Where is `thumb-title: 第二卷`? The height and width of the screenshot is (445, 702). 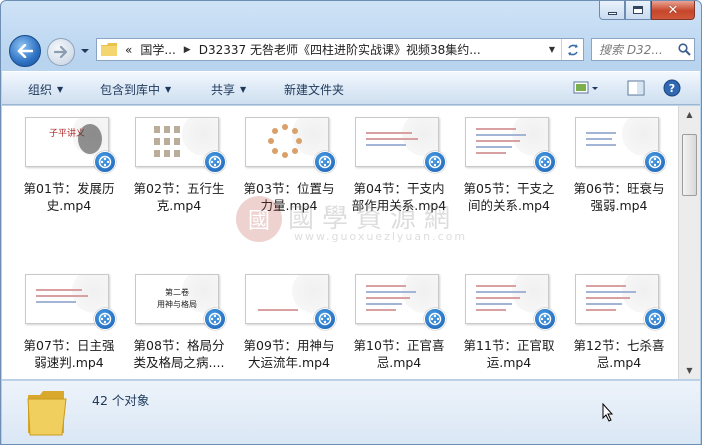 thumb-title: 第二卷 is located at coordinates (177, 292).